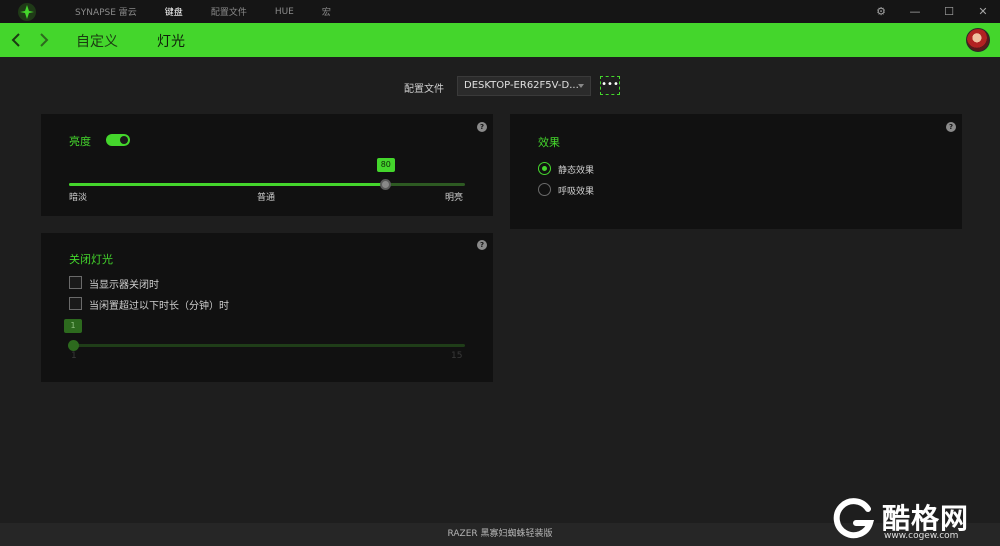 This screenshot has width=1000, height=546. What do you see at coordinates (576, 171) in the screenshot?
I see `radio-static-label: 静态效果` at bounding box center [576, 171].